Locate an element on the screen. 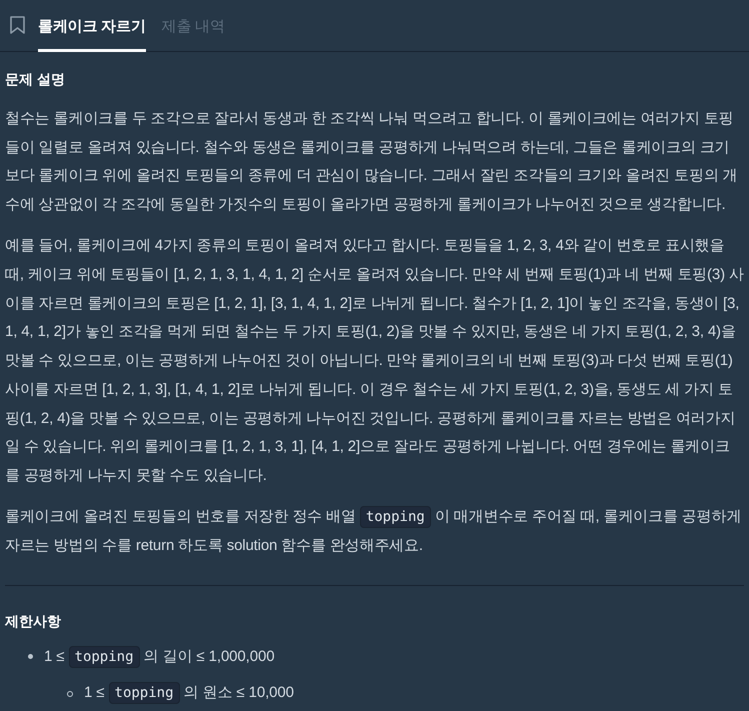 This screenshot has height=711, width=749. section-heading: 문제 설명 is located at coordinates (35, 79).